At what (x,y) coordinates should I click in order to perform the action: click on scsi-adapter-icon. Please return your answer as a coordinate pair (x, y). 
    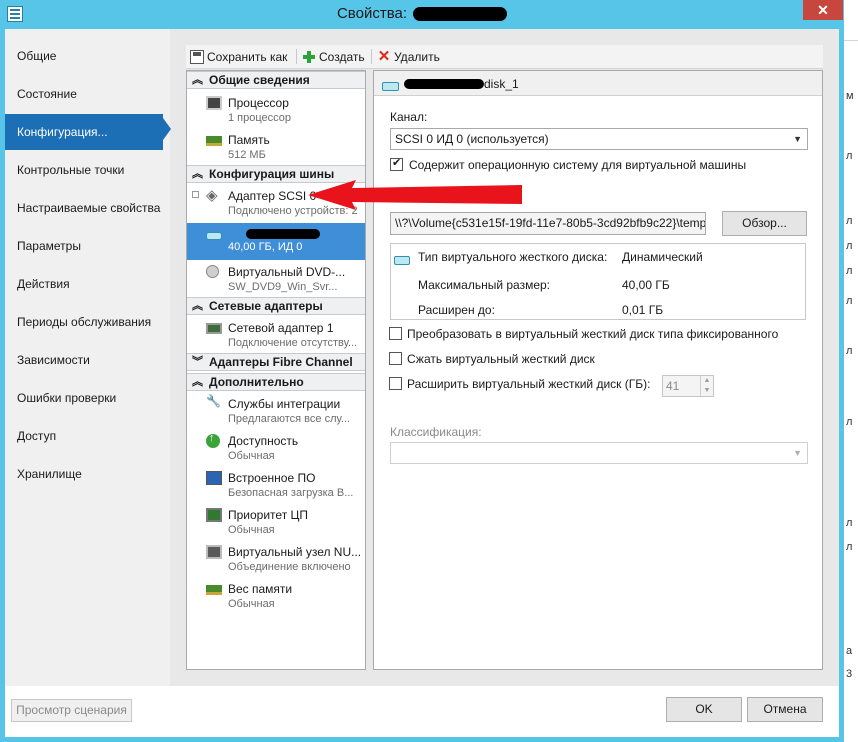
    Looking at the image, I should click on (214, 195).